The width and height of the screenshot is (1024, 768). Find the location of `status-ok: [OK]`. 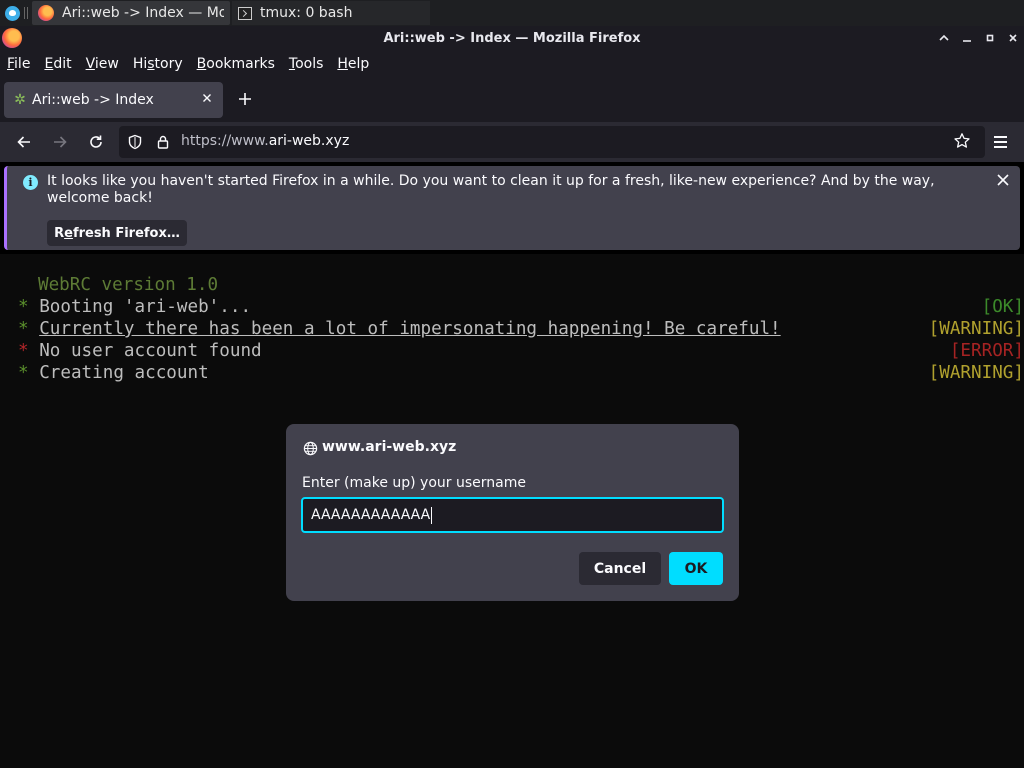

status-ok: [OK] is located at coordinates (1002, 307).